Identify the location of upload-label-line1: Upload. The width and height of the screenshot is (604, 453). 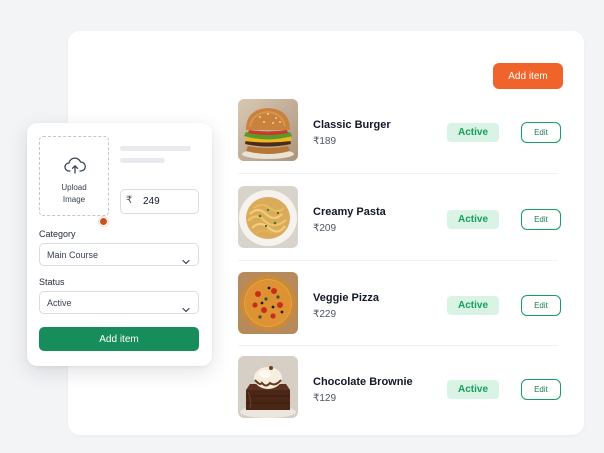
(74, 187).